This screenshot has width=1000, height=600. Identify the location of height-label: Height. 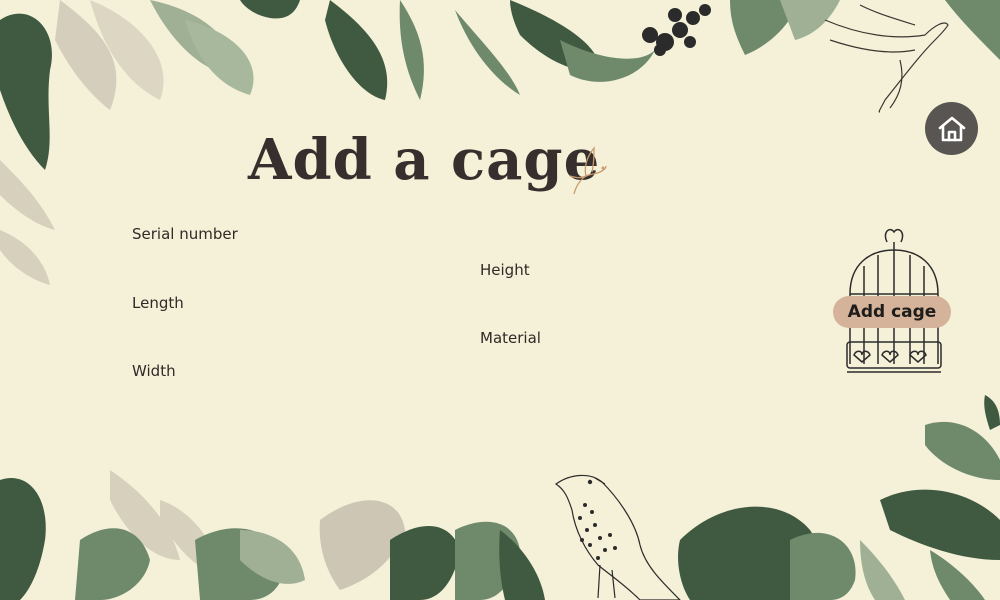
(505, 270).